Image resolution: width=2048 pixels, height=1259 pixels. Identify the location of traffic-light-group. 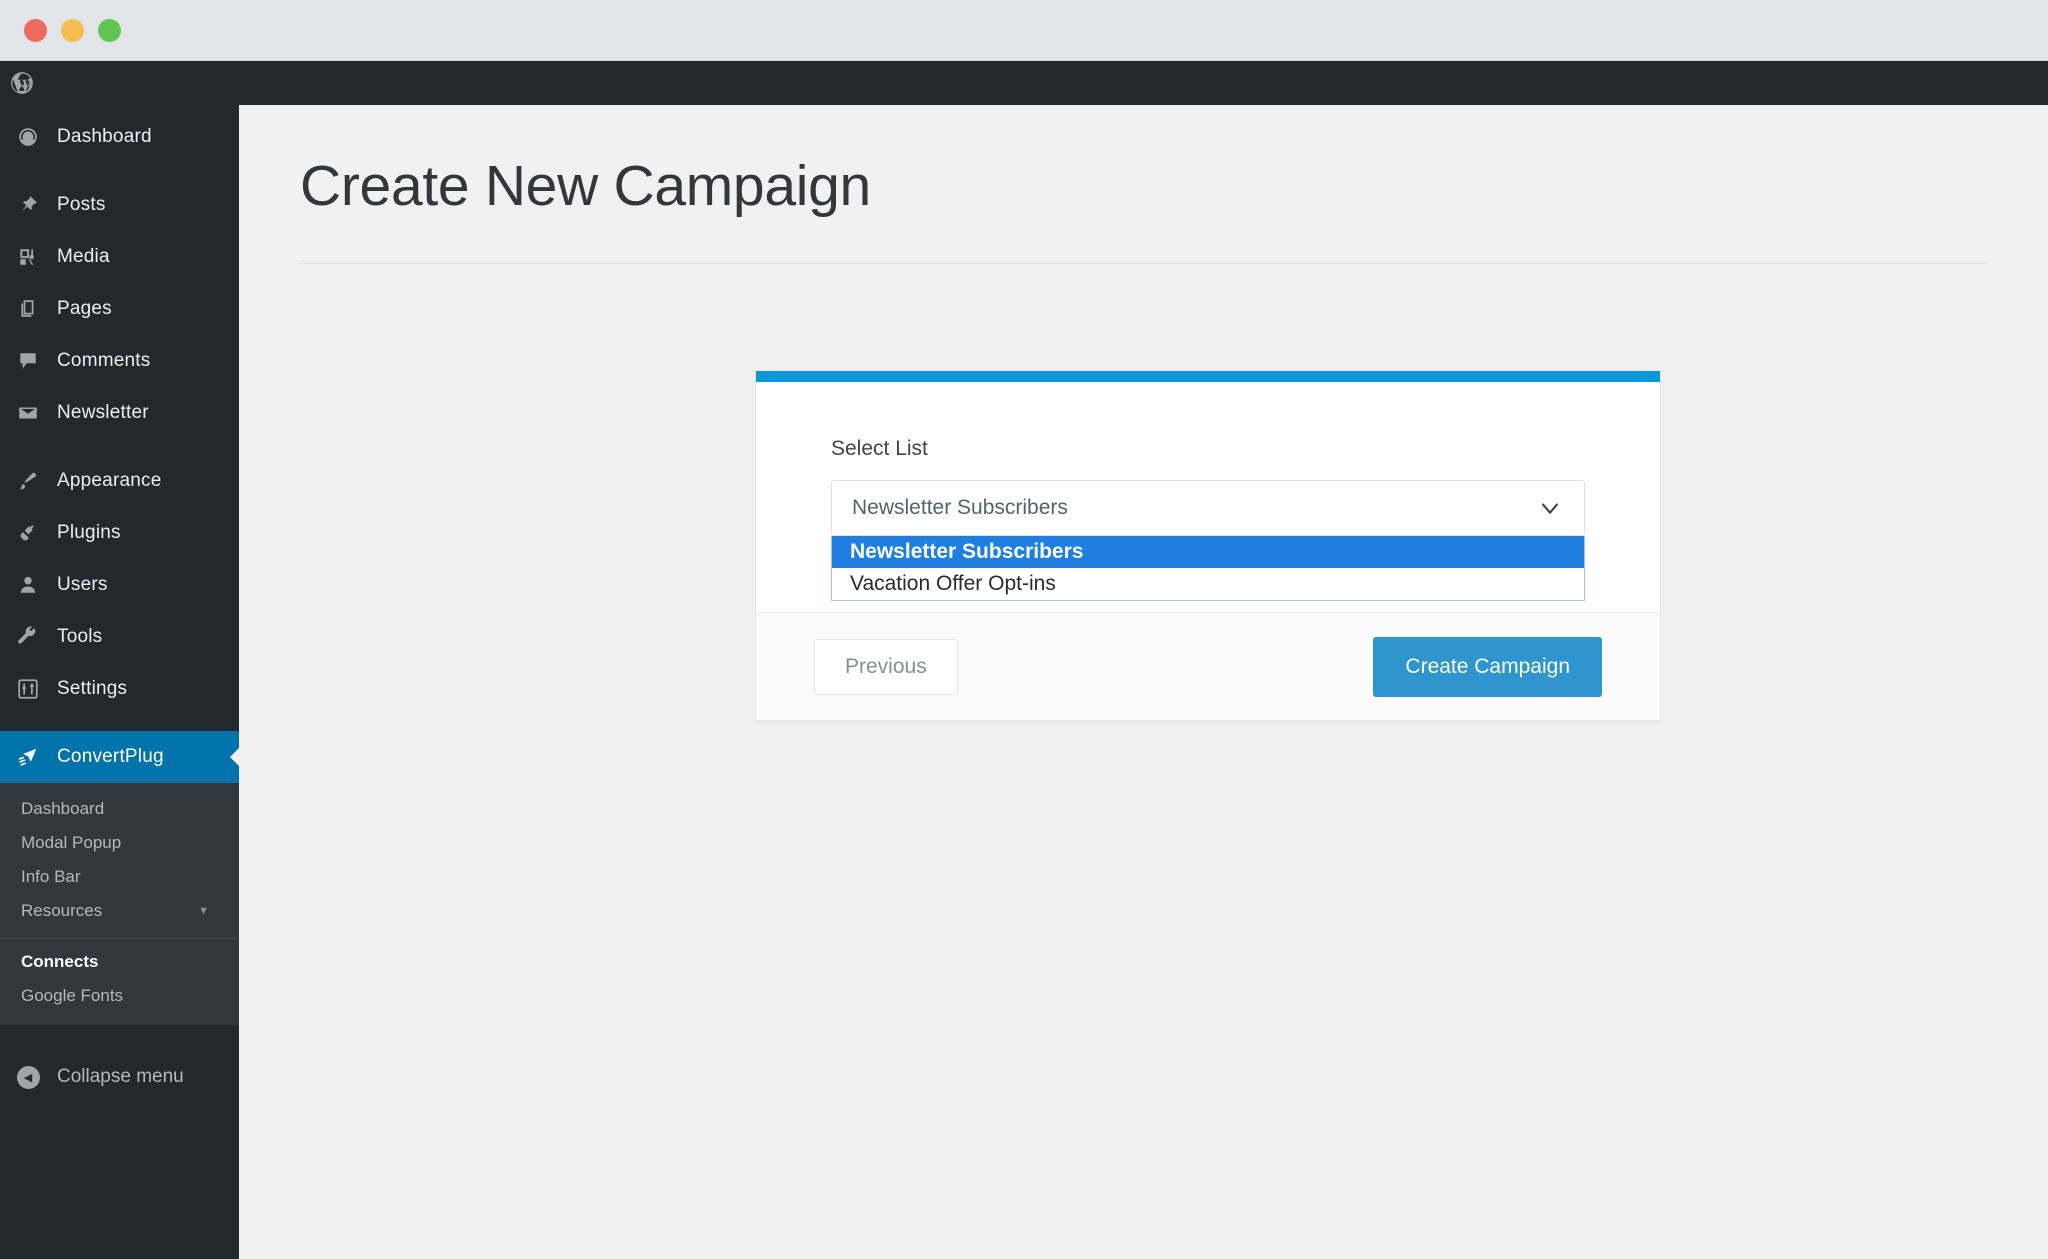
(72, 30).